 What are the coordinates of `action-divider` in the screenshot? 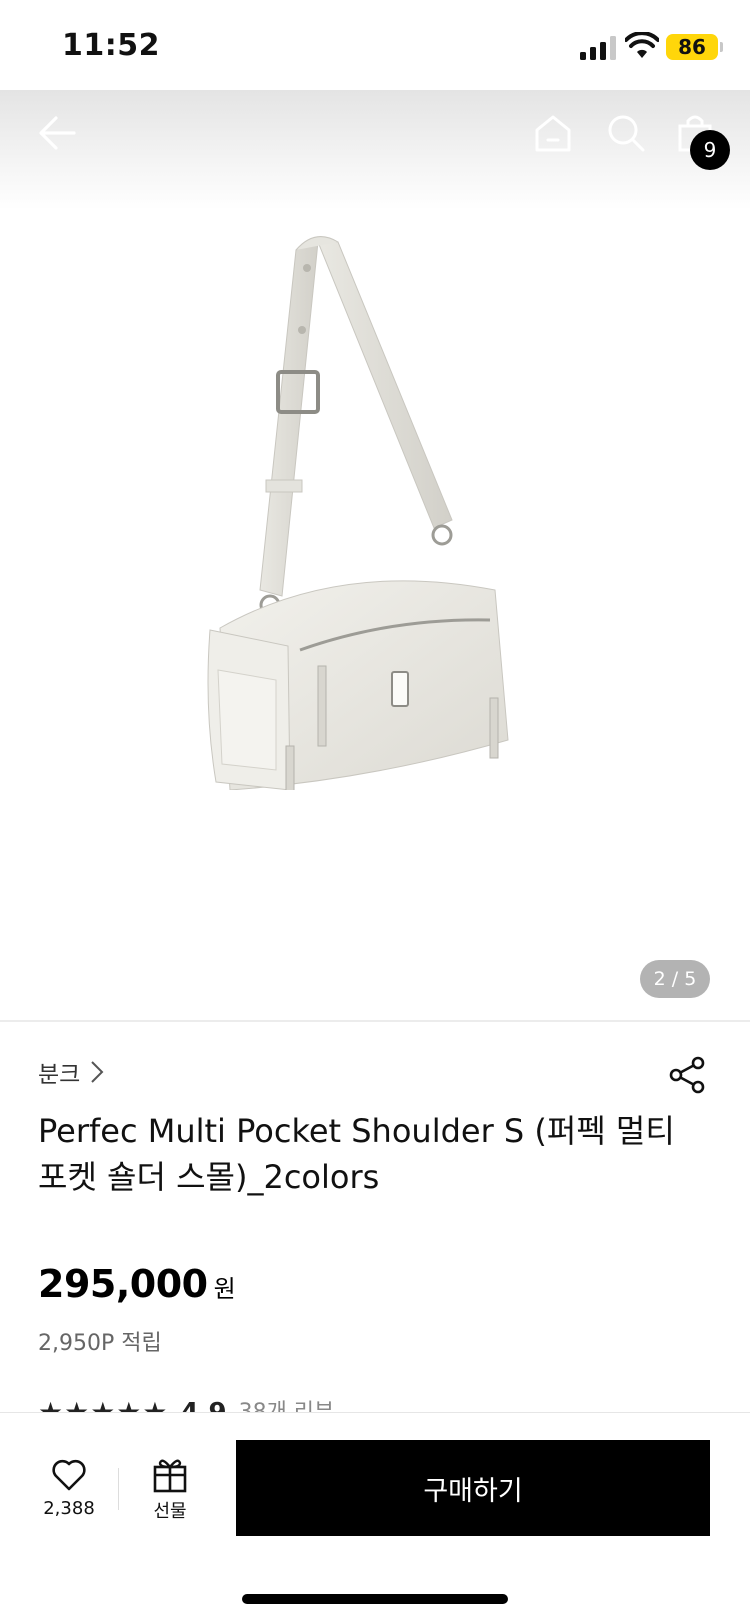 It's located at (118, 1489).